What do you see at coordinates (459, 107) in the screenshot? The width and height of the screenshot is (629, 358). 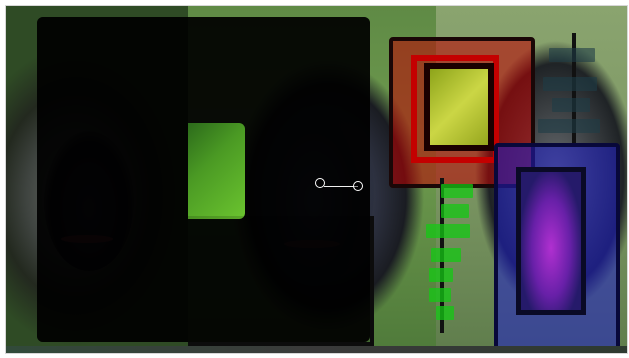 I see `yellow-inset-window` at bounding box center [459, 107].